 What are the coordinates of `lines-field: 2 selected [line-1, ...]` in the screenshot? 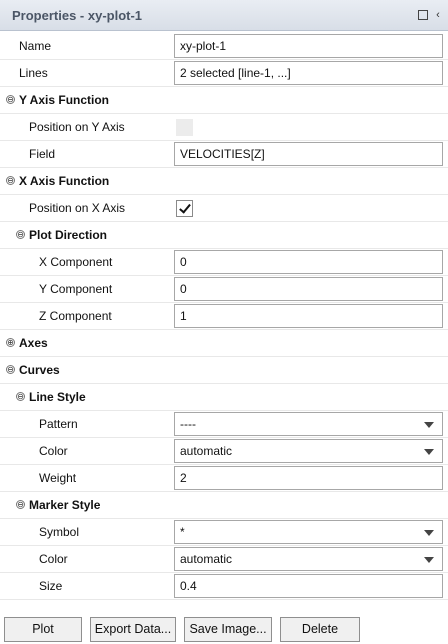 It's located at (308, 73).